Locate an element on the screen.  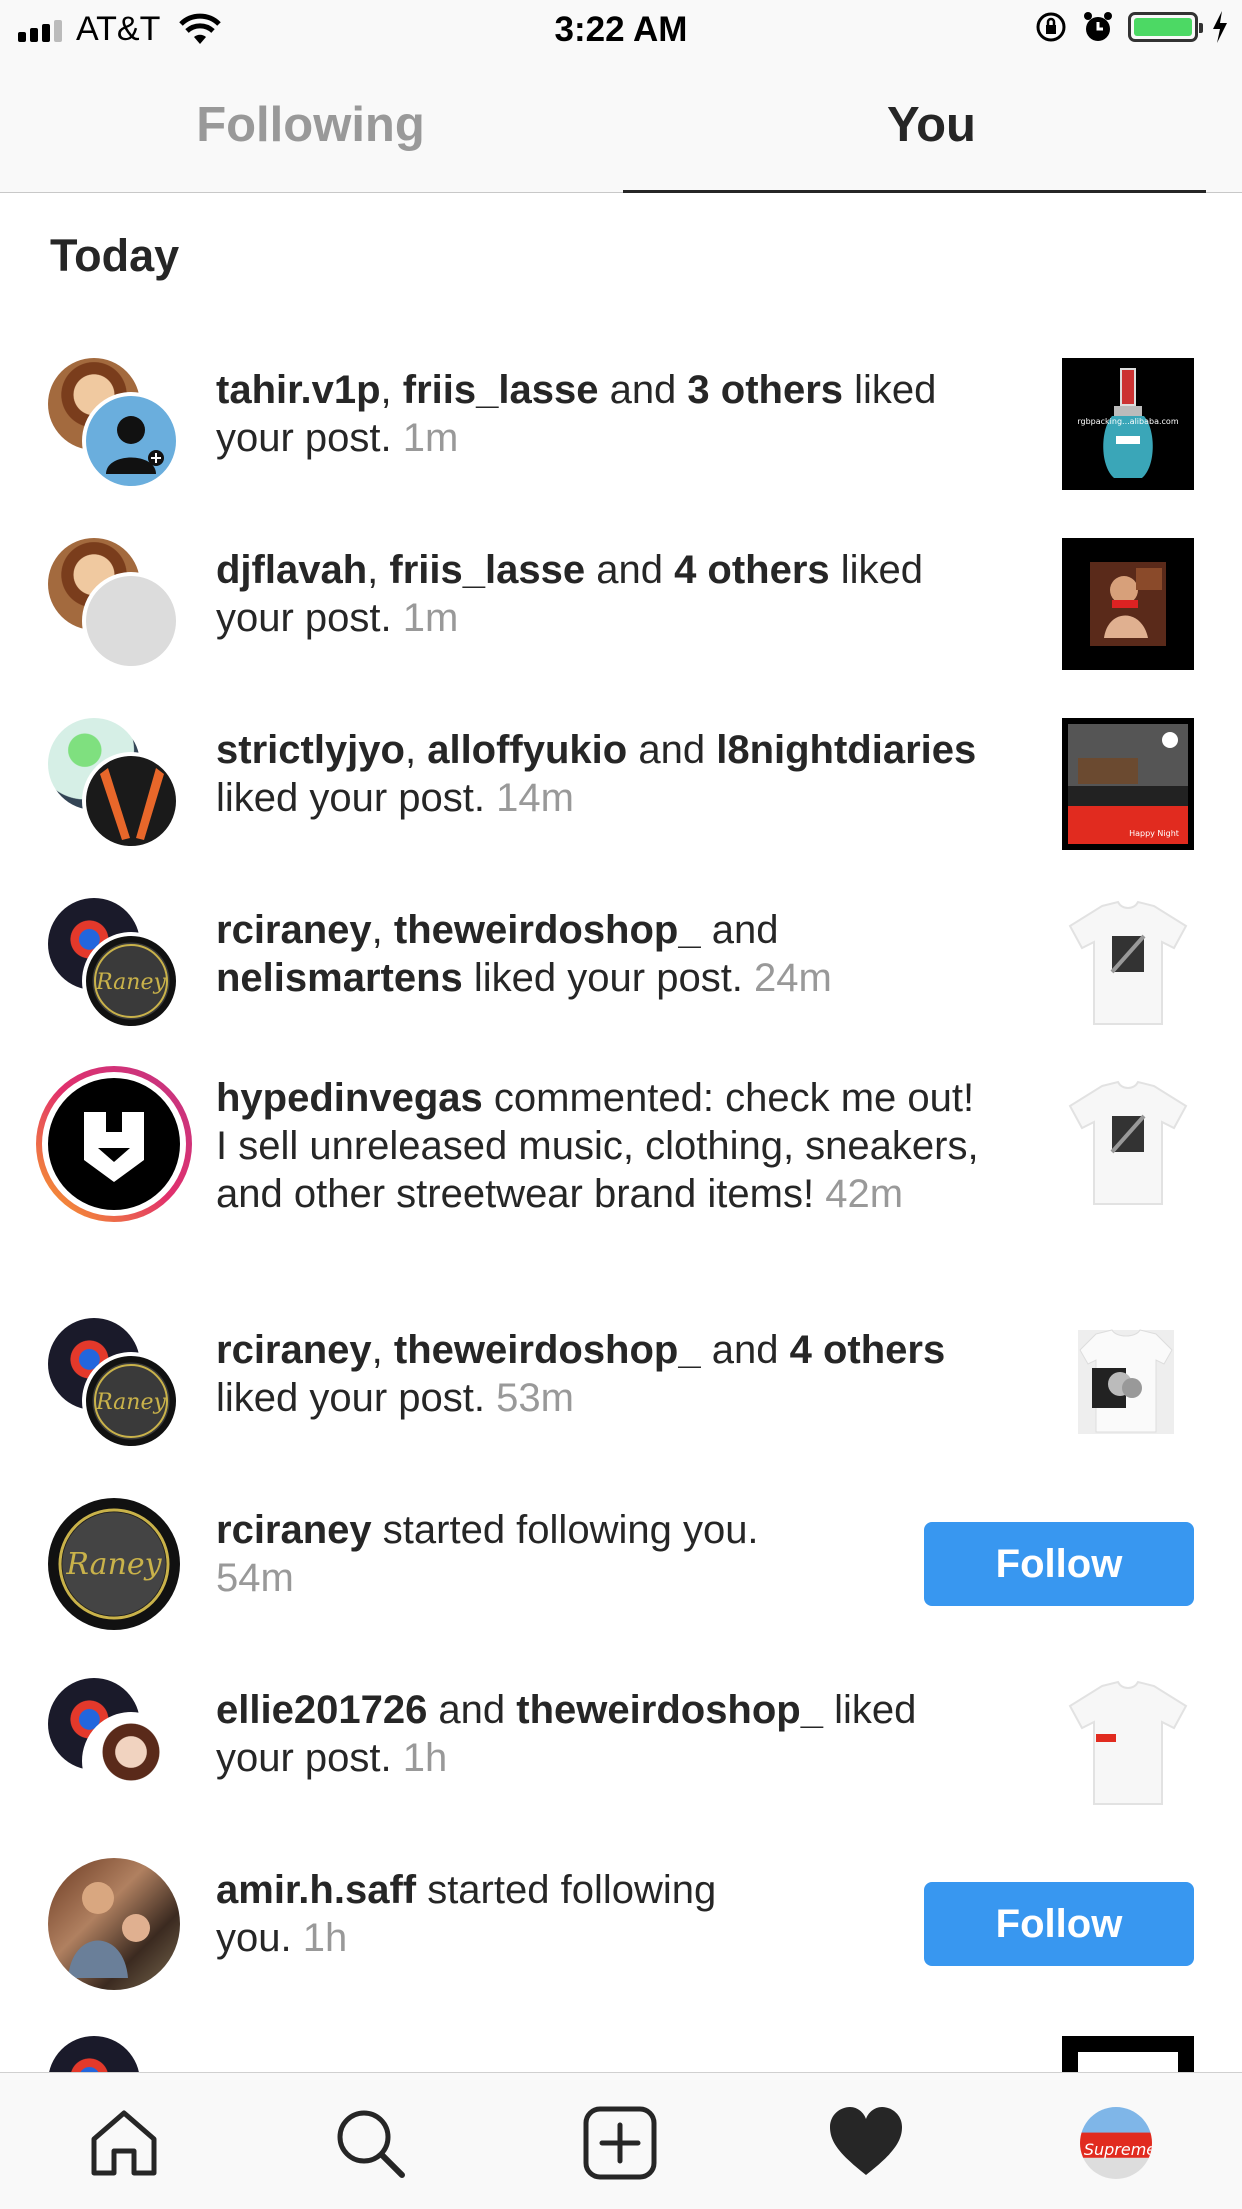
heart-icon is located at coordinates (866, 2143).